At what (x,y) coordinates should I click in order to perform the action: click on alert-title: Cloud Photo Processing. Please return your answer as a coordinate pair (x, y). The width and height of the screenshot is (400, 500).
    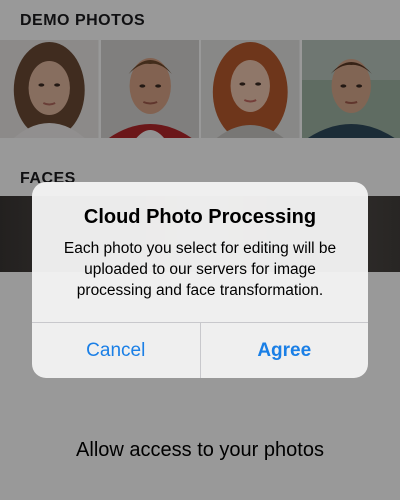
    Looking at the image, I should click on (200, 217).